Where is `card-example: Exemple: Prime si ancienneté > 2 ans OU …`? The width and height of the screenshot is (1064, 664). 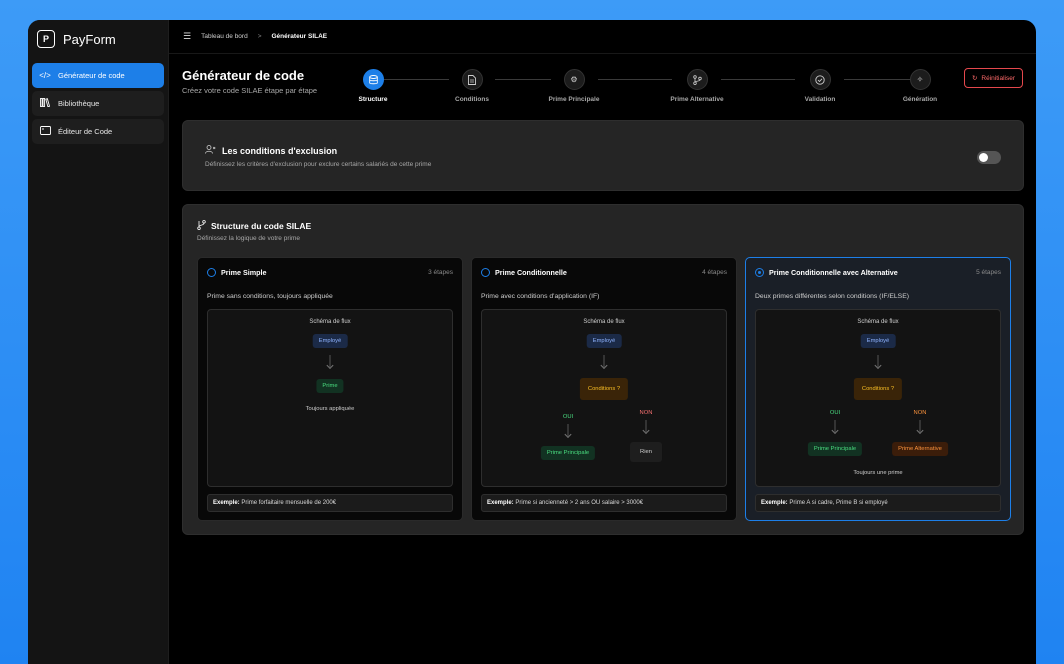
card-example: Exemple: Prime si ancienneté > 2 ans OU … is located at coordinates (604, 503).